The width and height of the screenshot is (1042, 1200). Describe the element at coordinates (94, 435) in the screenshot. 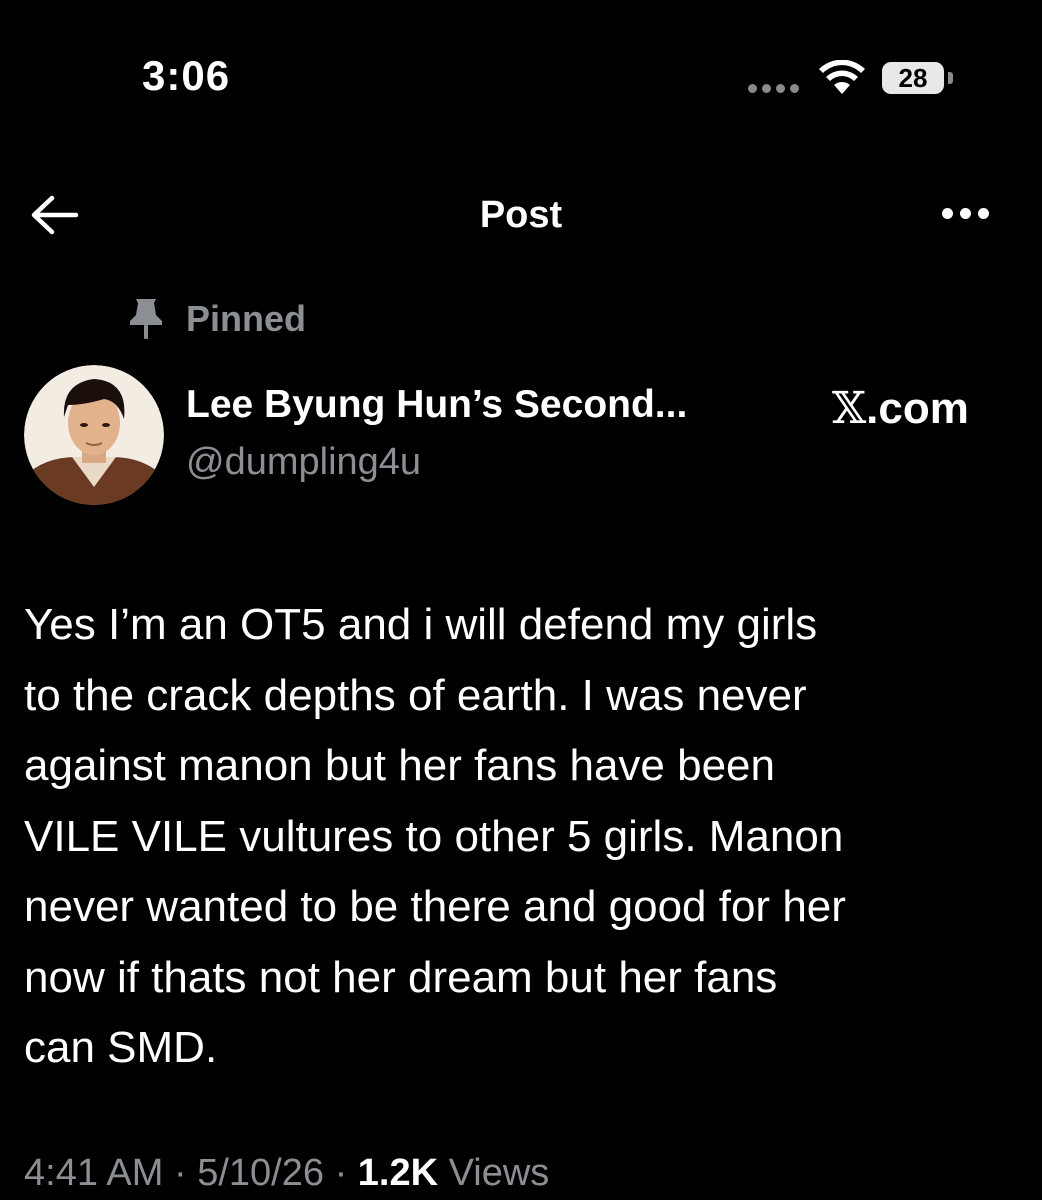

I see `author-avatar` at that location.